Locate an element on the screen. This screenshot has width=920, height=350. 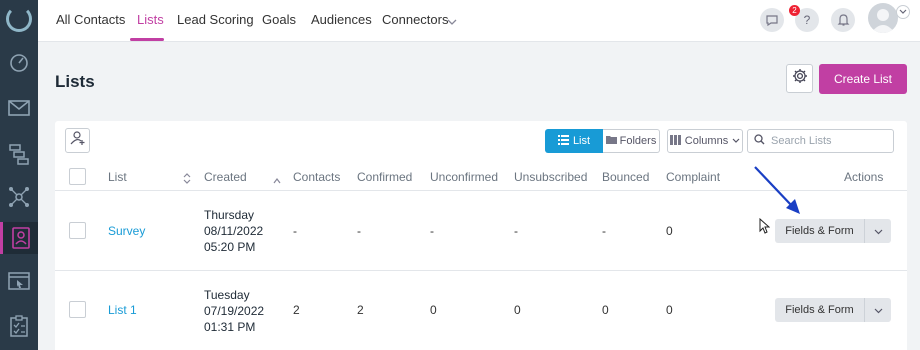
search-box is located at coordinates (820, 141).